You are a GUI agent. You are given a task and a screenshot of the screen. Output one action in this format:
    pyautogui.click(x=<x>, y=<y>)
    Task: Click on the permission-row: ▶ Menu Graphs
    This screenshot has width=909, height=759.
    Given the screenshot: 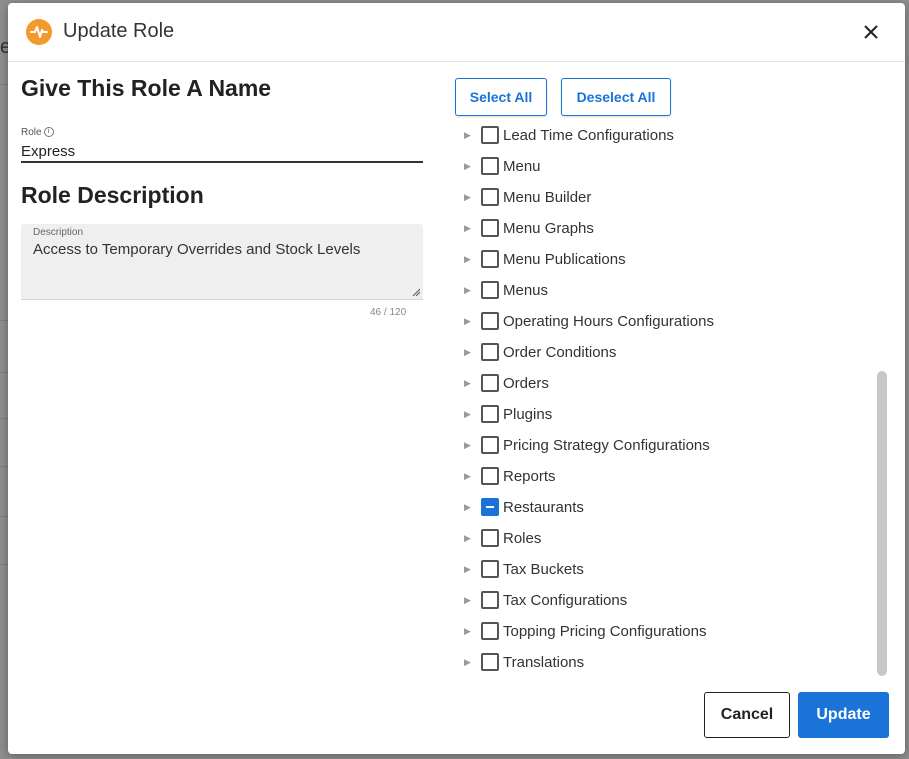 What is the action you would take?
    pyautogui.click(x=665, y=228)
    